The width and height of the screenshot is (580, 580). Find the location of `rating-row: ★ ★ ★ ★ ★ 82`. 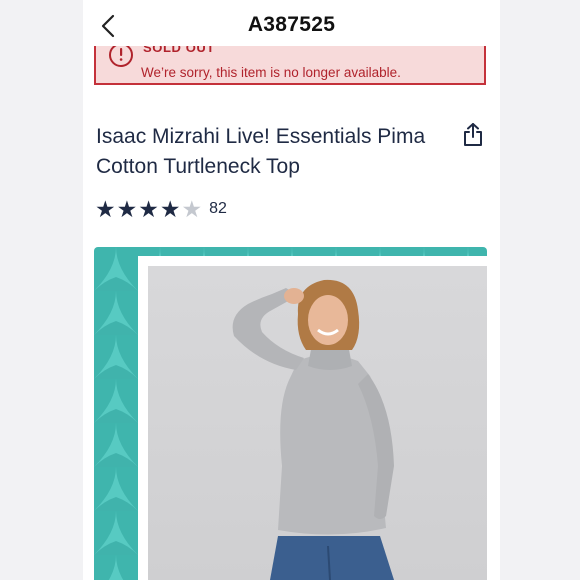

rating-row: ★ ★ ★ ★ ★ 82 is located at coordinates (161, 209).